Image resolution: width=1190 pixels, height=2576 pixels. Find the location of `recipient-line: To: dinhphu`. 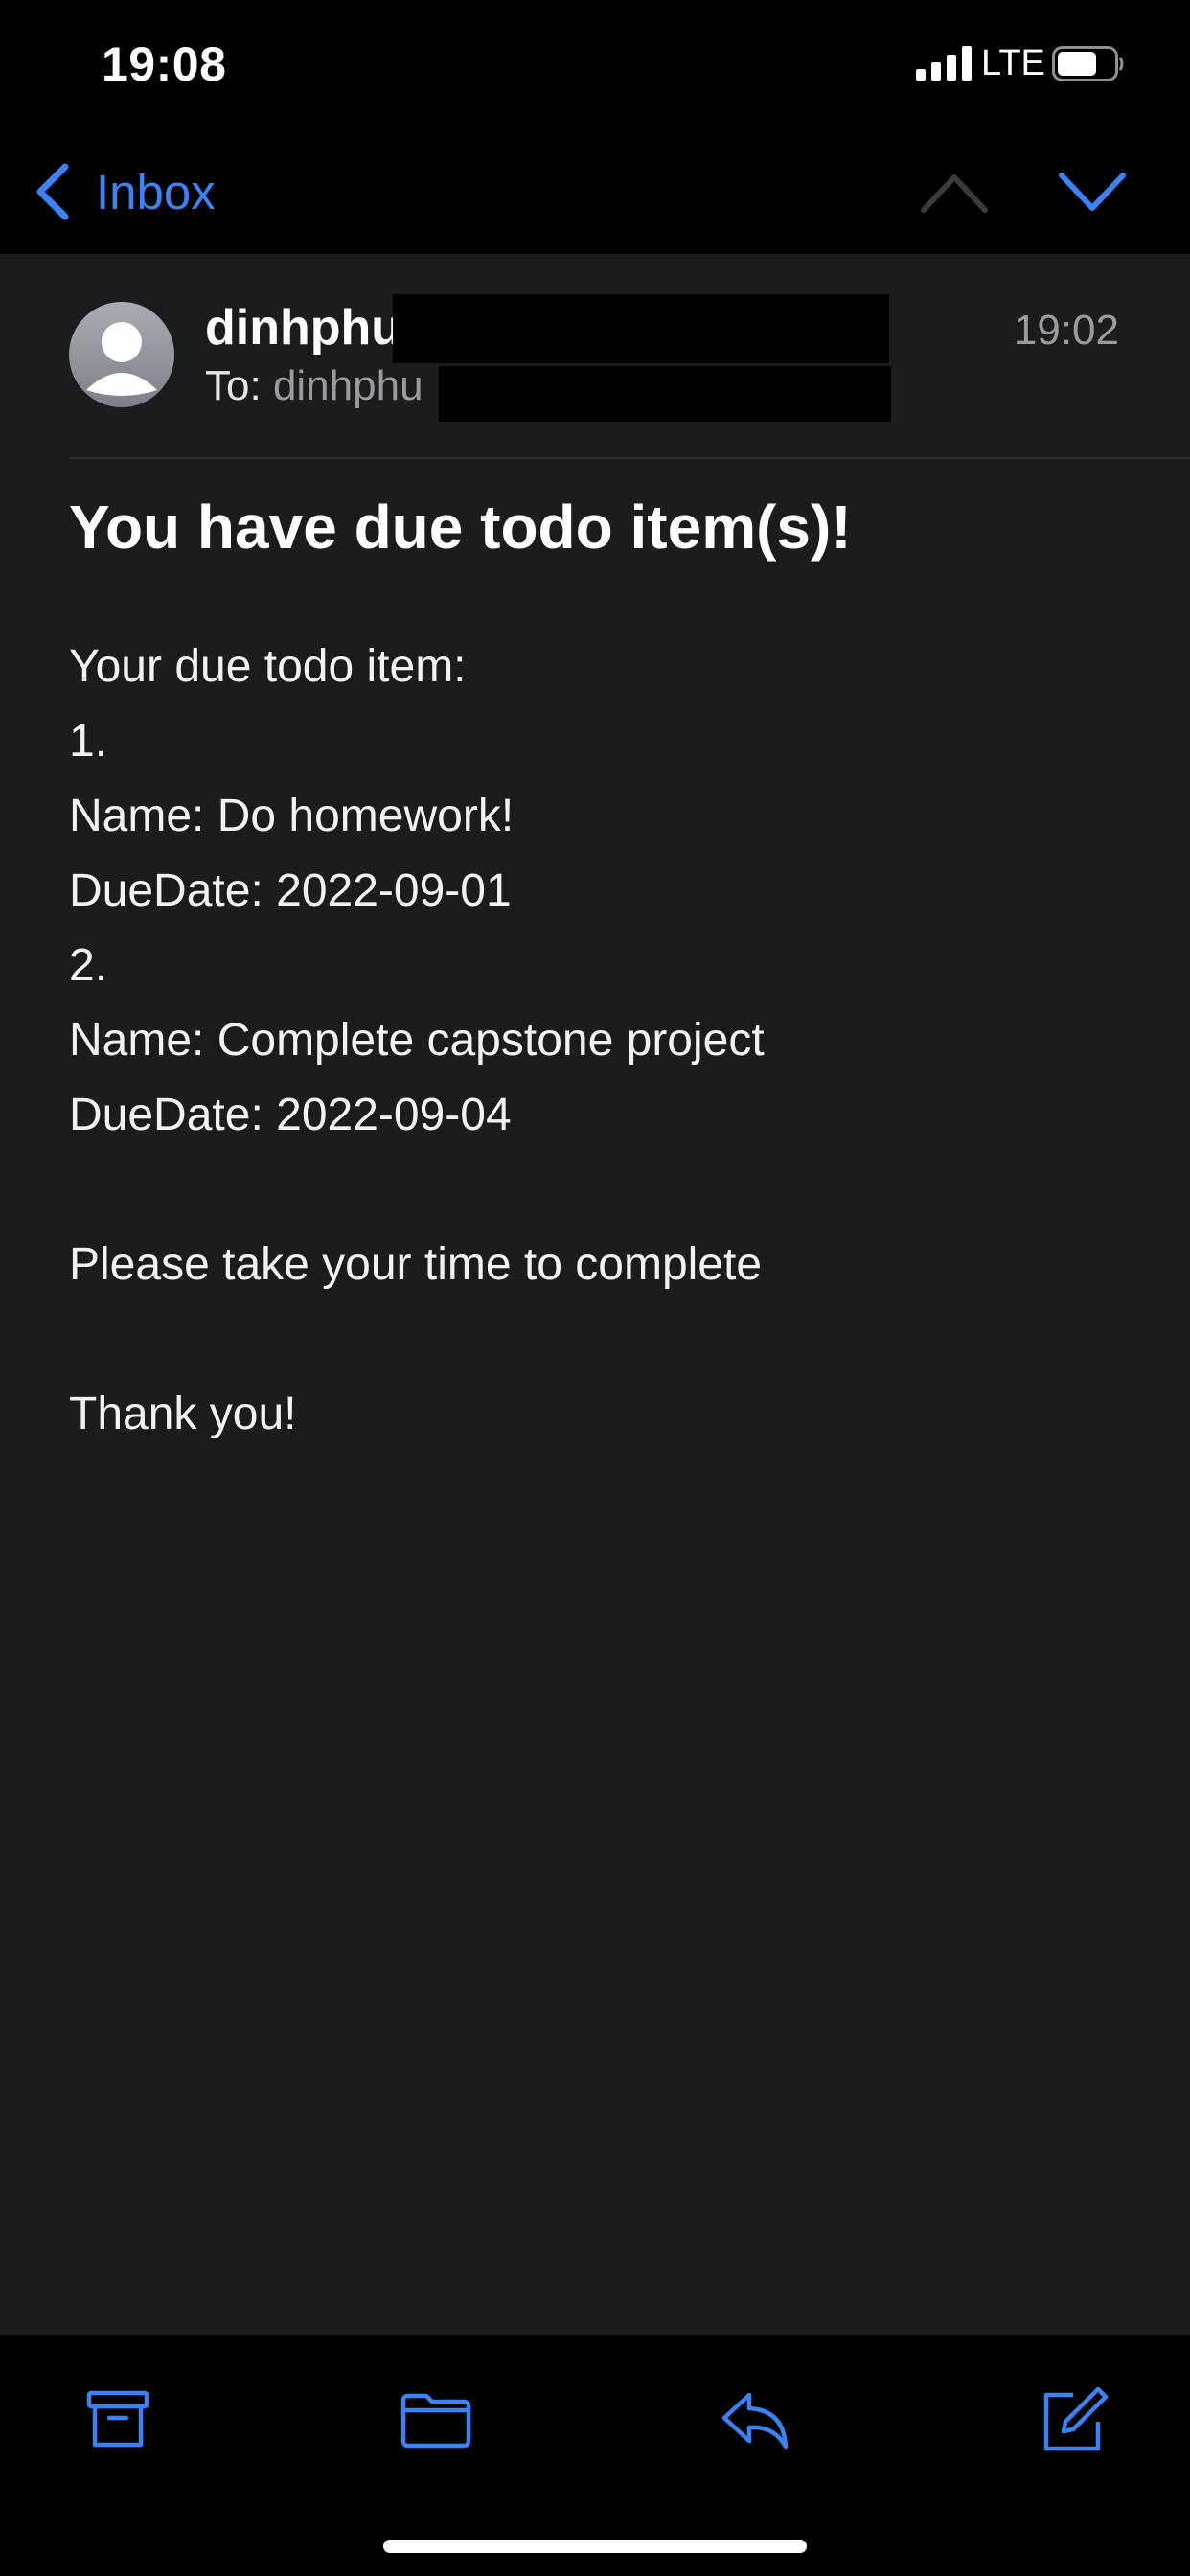

recipient-line: To: dinhphu is located at coordinates (314, 386).